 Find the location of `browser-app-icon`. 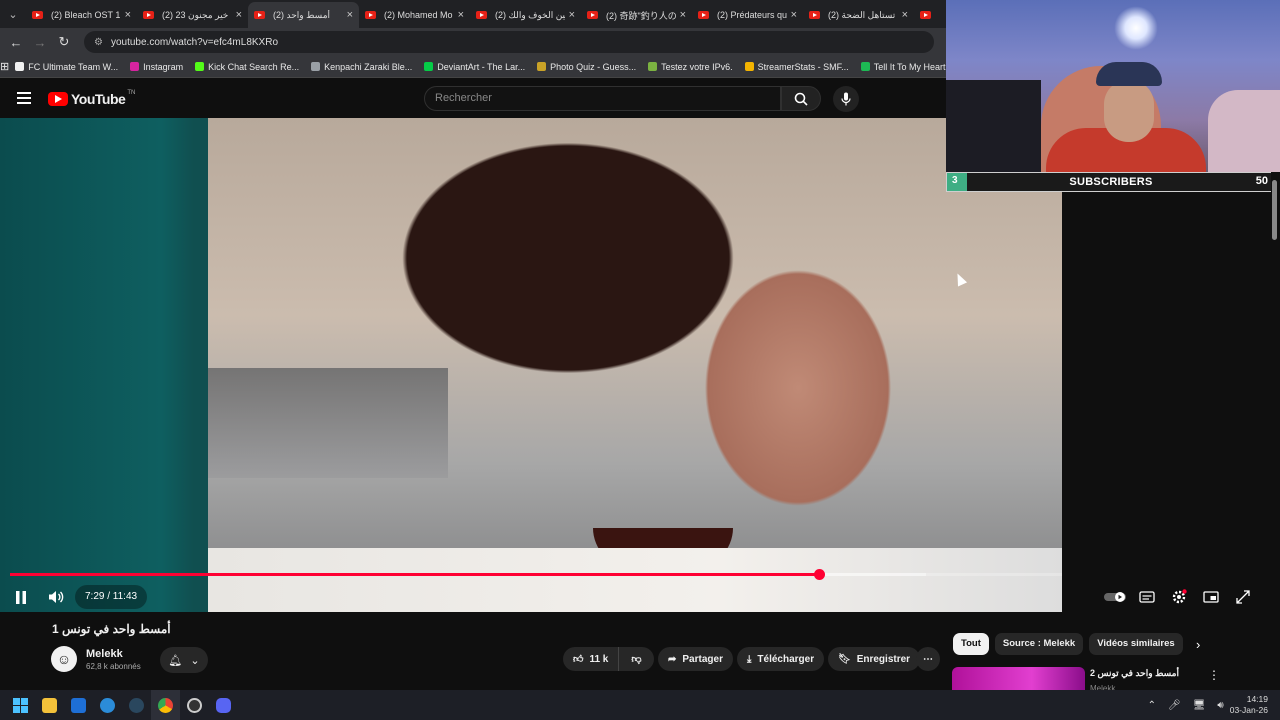

browser-app-icon is located at coordinates (107, 705).